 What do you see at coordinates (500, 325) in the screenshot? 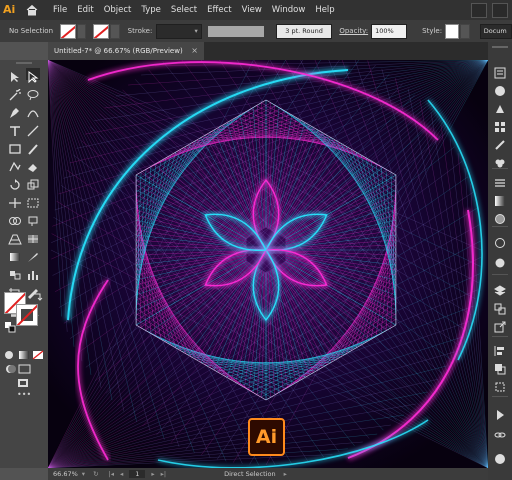
I see `asset-export-panel-icon` at bounding box center [500, 325].